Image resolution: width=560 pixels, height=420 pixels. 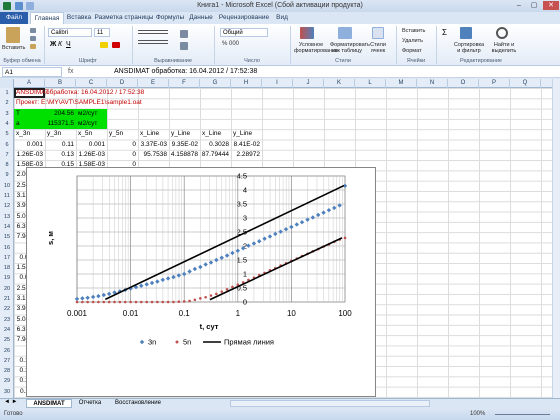 I want to click on conditional-format-button: Условное форматирование, so click(x=316, y=48).